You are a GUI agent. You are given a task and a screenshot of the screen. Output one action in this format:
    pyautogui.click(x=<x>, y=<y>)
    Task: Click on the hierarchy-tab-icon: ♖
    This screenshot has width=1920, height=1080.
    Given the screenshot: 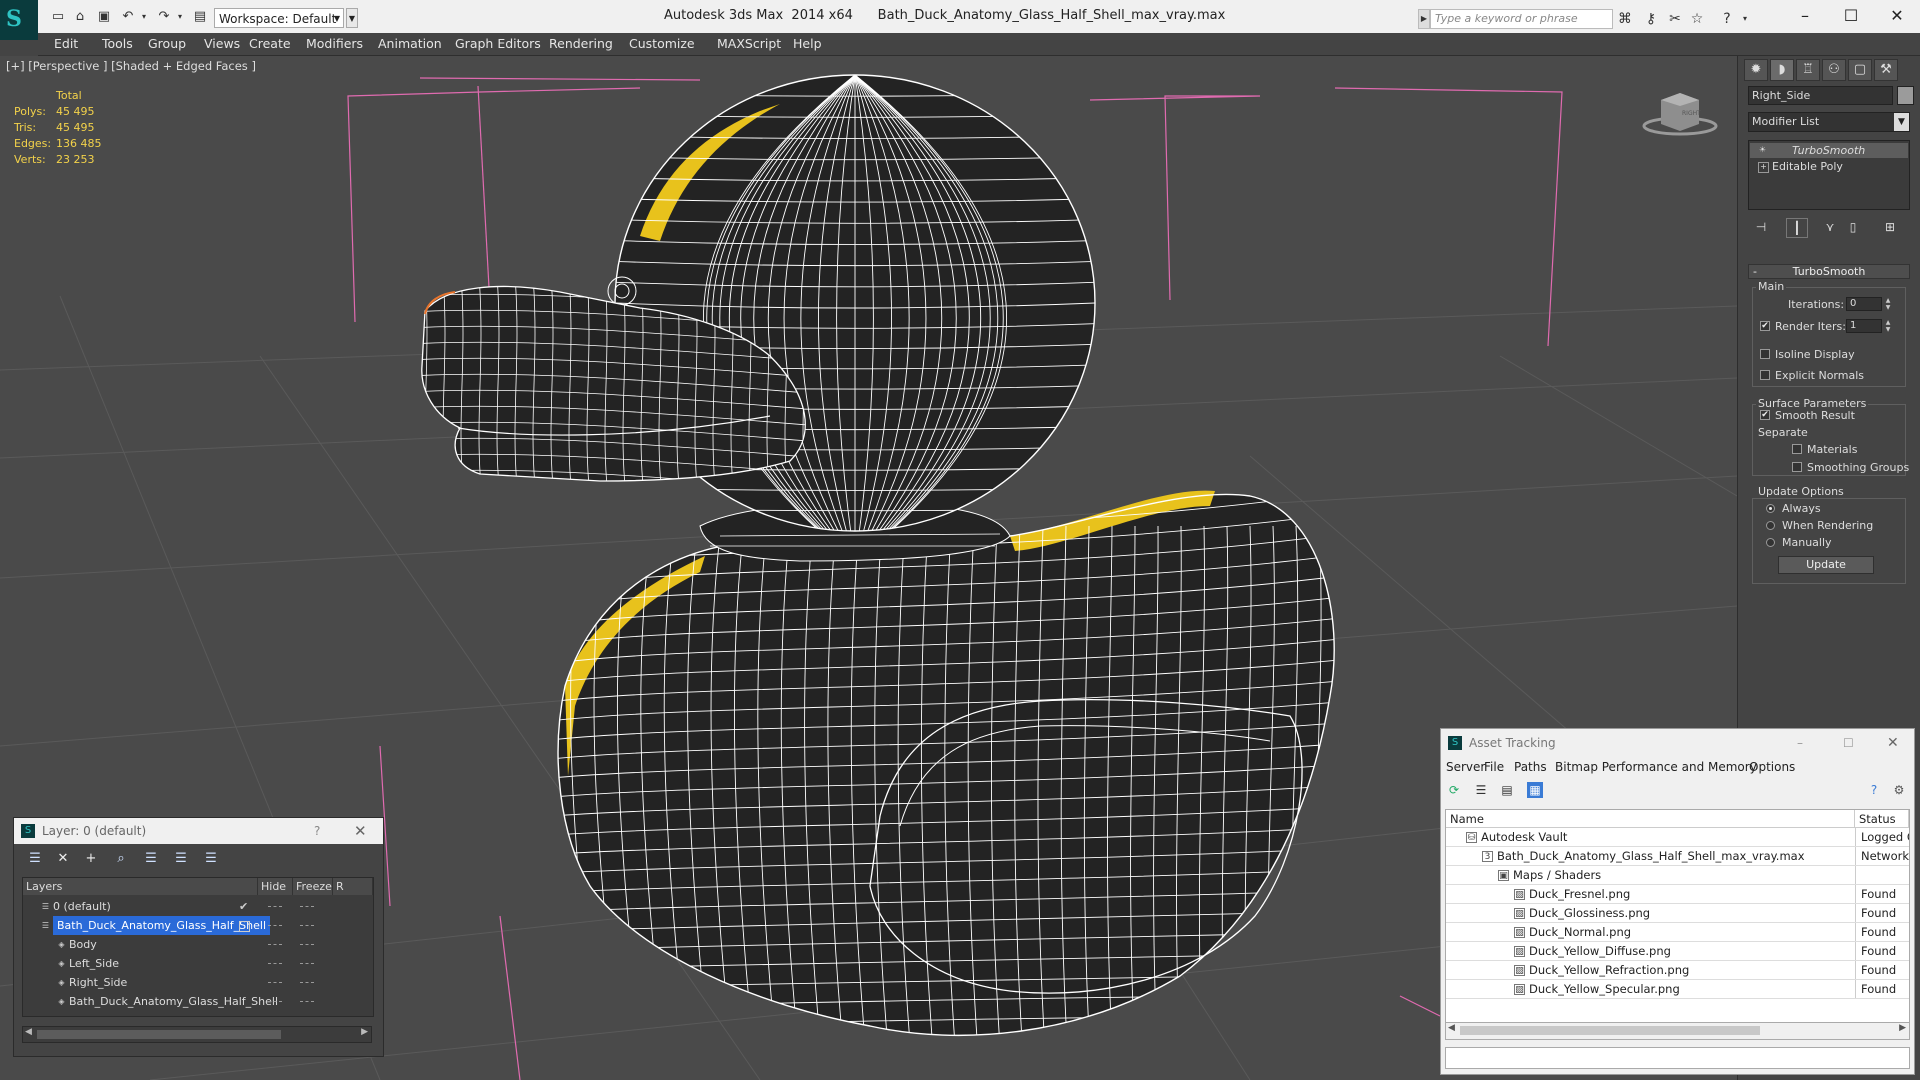 What is the action you would take?
    pyautogui.click(x=1808, y=70)
    